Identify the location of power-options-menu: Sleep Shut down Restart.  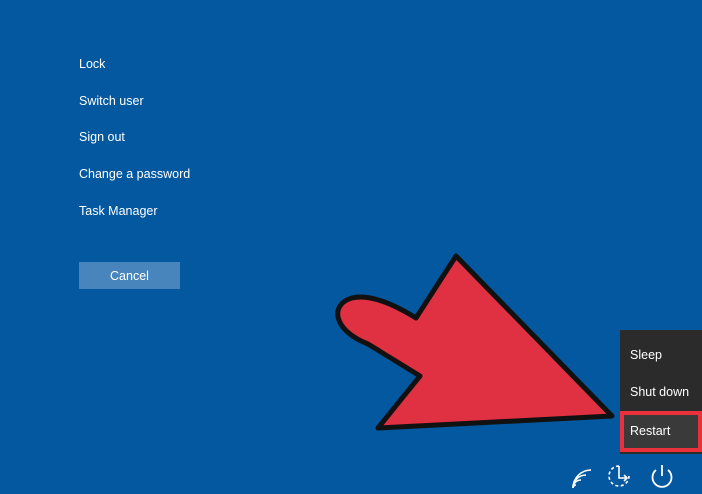
(661, 392).